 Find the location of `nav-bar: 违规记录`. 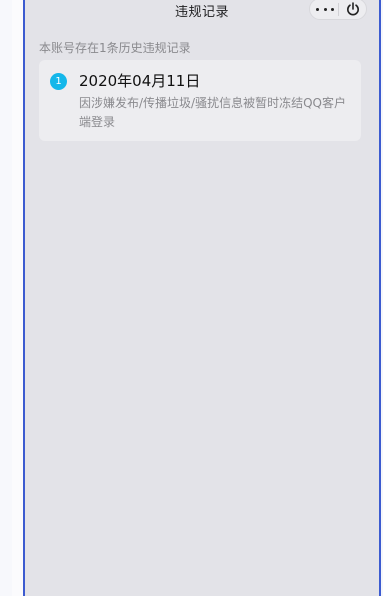

nav-bar: 违规记录 is located at coordinates (202, 11).